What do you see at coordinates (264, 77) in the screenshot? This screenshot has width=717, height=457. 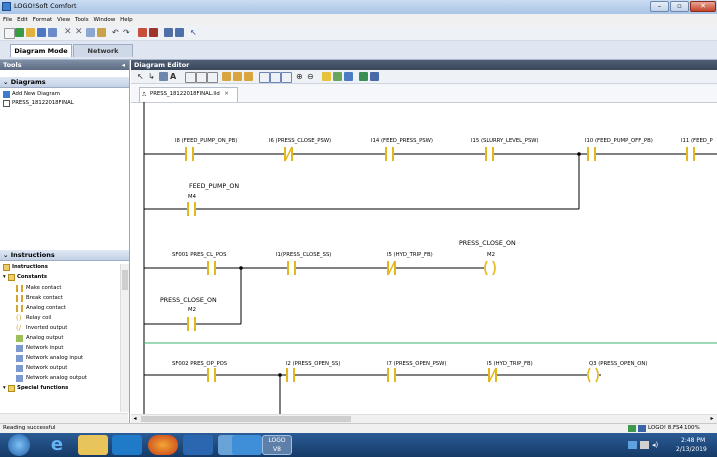 I see `block-icon` at bounding box center [264, 77].